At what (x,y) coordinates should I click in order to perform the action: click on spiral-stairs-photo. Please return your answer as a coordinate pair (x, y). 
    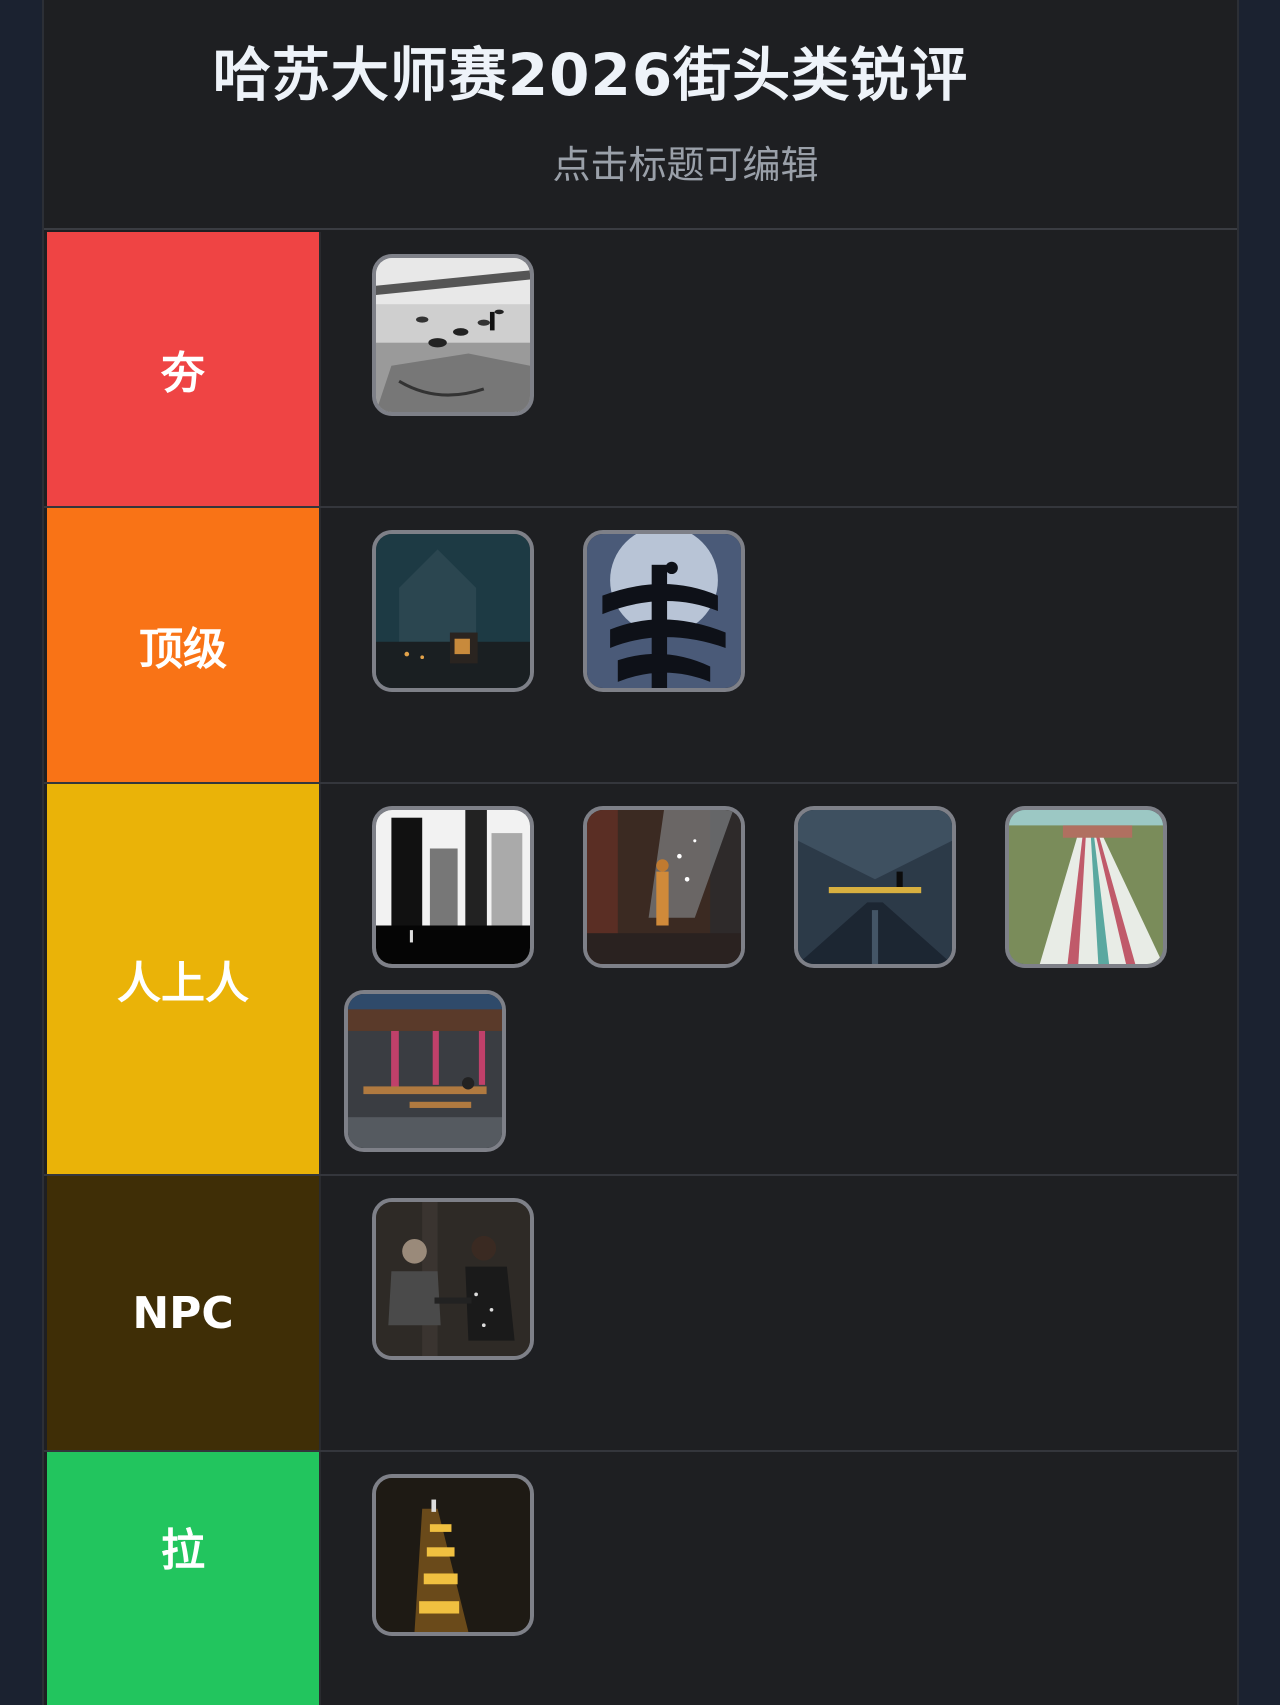
    Looking at the image, I should click on (664, 611).